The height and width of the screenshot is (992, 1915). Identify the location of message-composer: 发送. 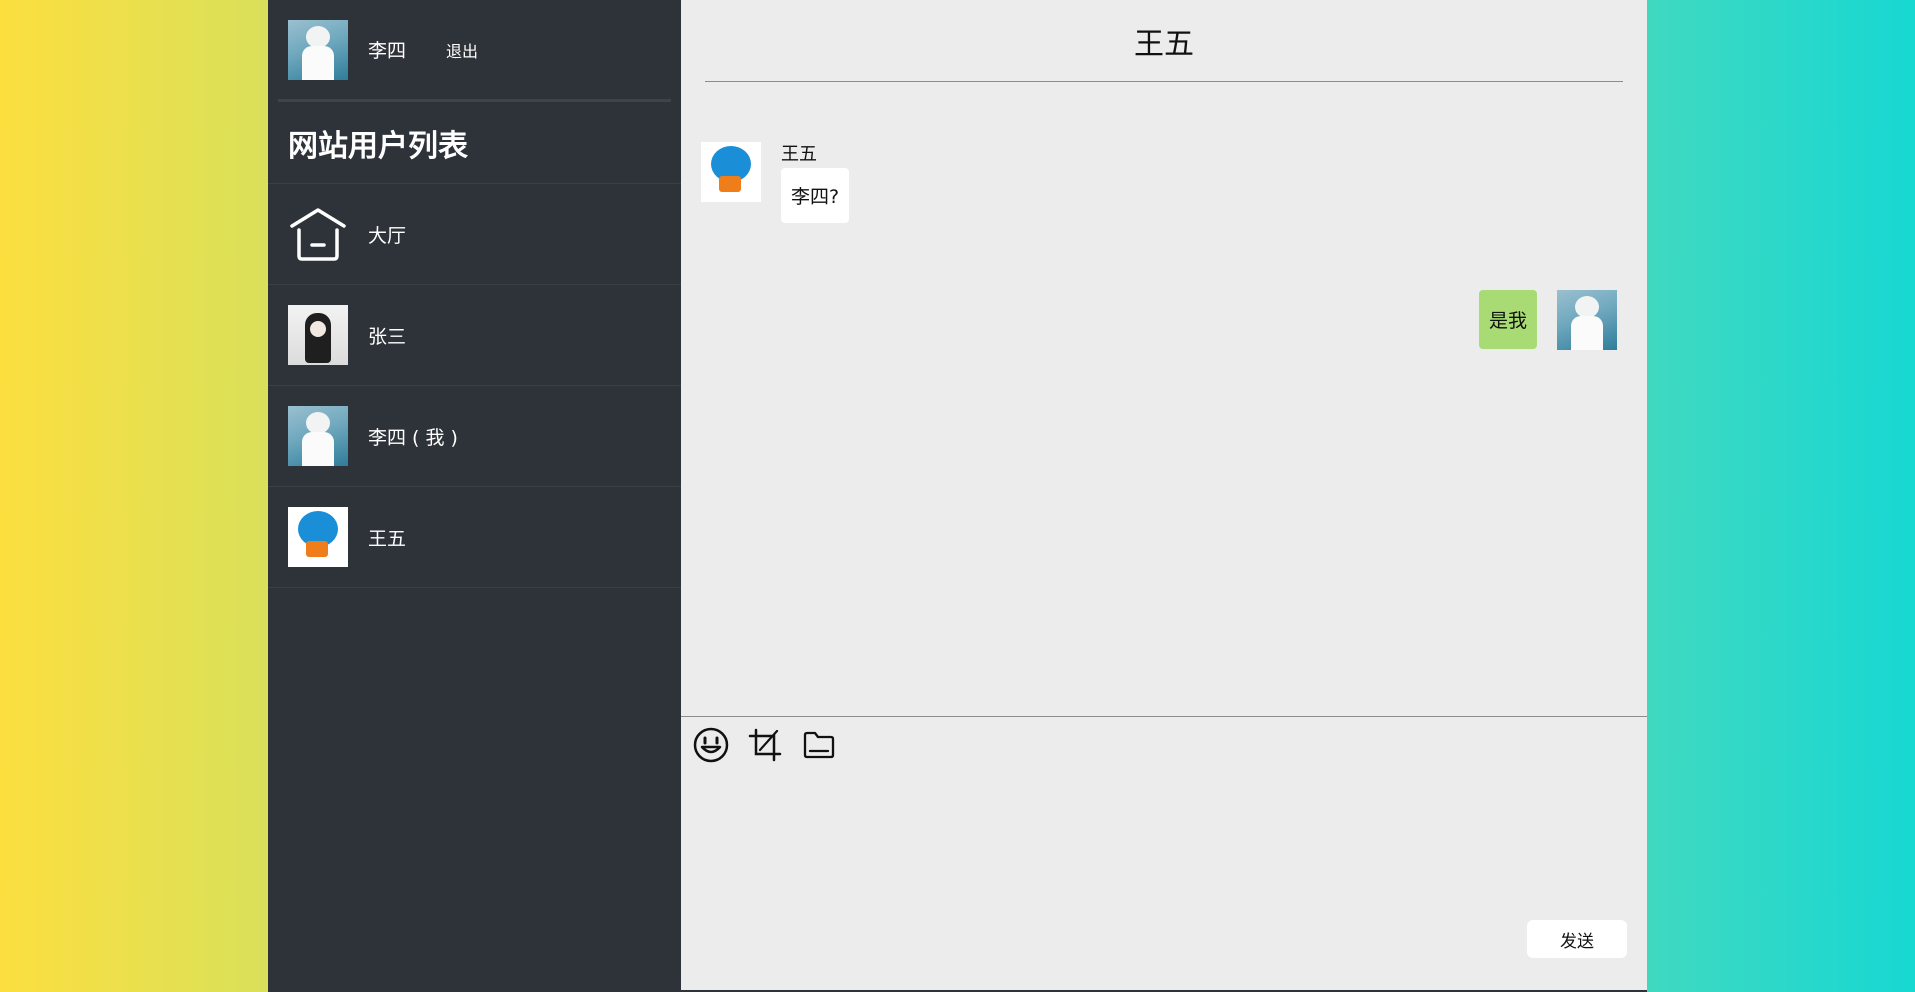
(1164, 853).